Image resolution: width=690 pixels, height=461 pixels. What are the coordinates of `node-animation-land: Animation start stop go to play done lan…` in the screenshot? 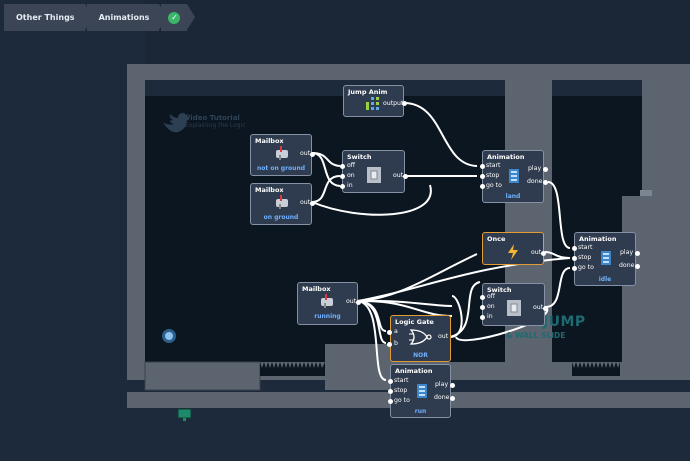 It's located at (514, 176).